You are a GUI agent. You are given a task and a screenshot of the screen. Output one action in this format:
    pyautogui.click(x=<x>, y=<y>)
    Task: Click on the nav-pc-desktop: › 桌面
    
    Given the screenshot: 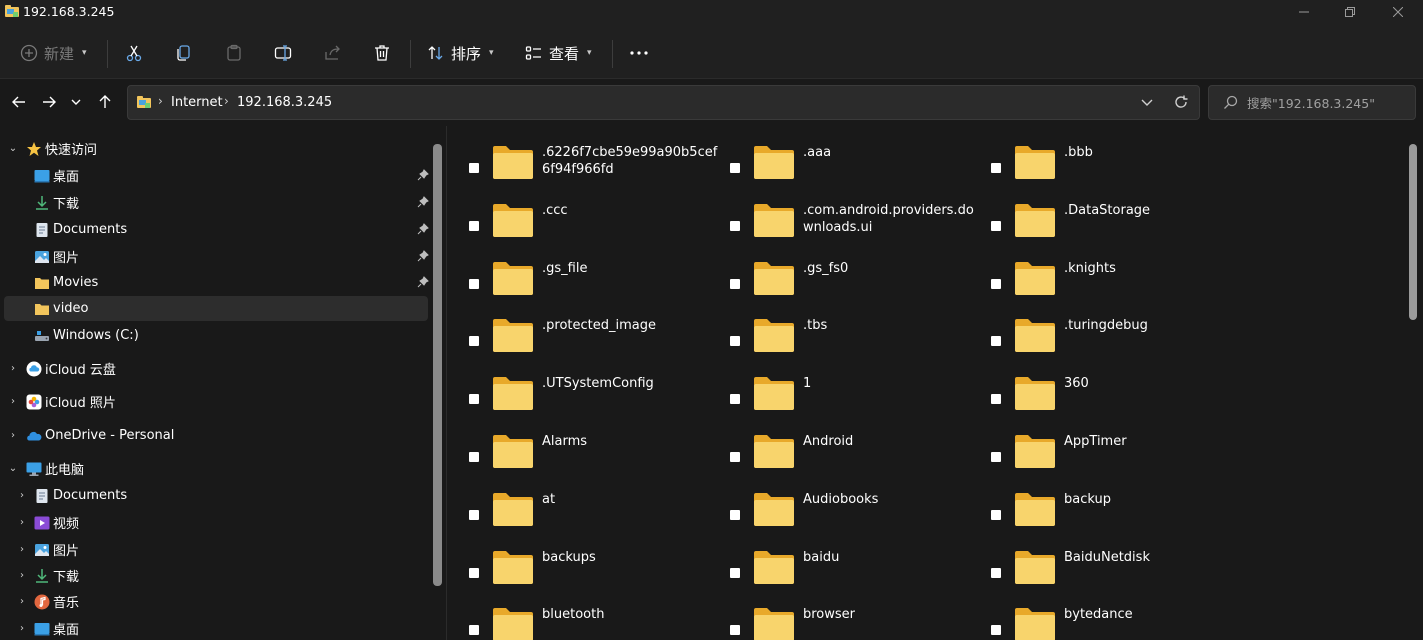 What is the action you would take?
    pyautogui.click(x=216, y=628)
    